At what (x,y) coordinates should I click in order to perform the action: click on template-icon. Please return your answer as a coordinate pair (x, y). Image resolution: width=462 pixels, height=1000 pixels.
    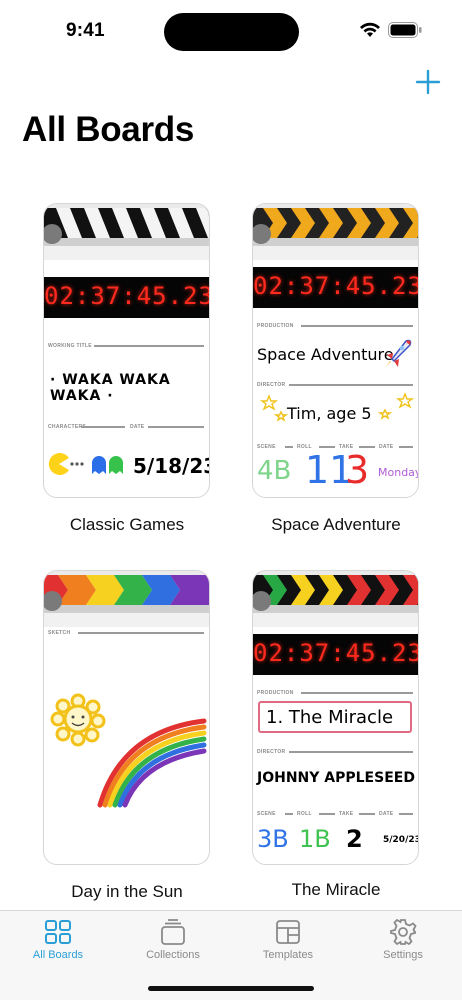
    Looking at the image, I should click on (288, 932).